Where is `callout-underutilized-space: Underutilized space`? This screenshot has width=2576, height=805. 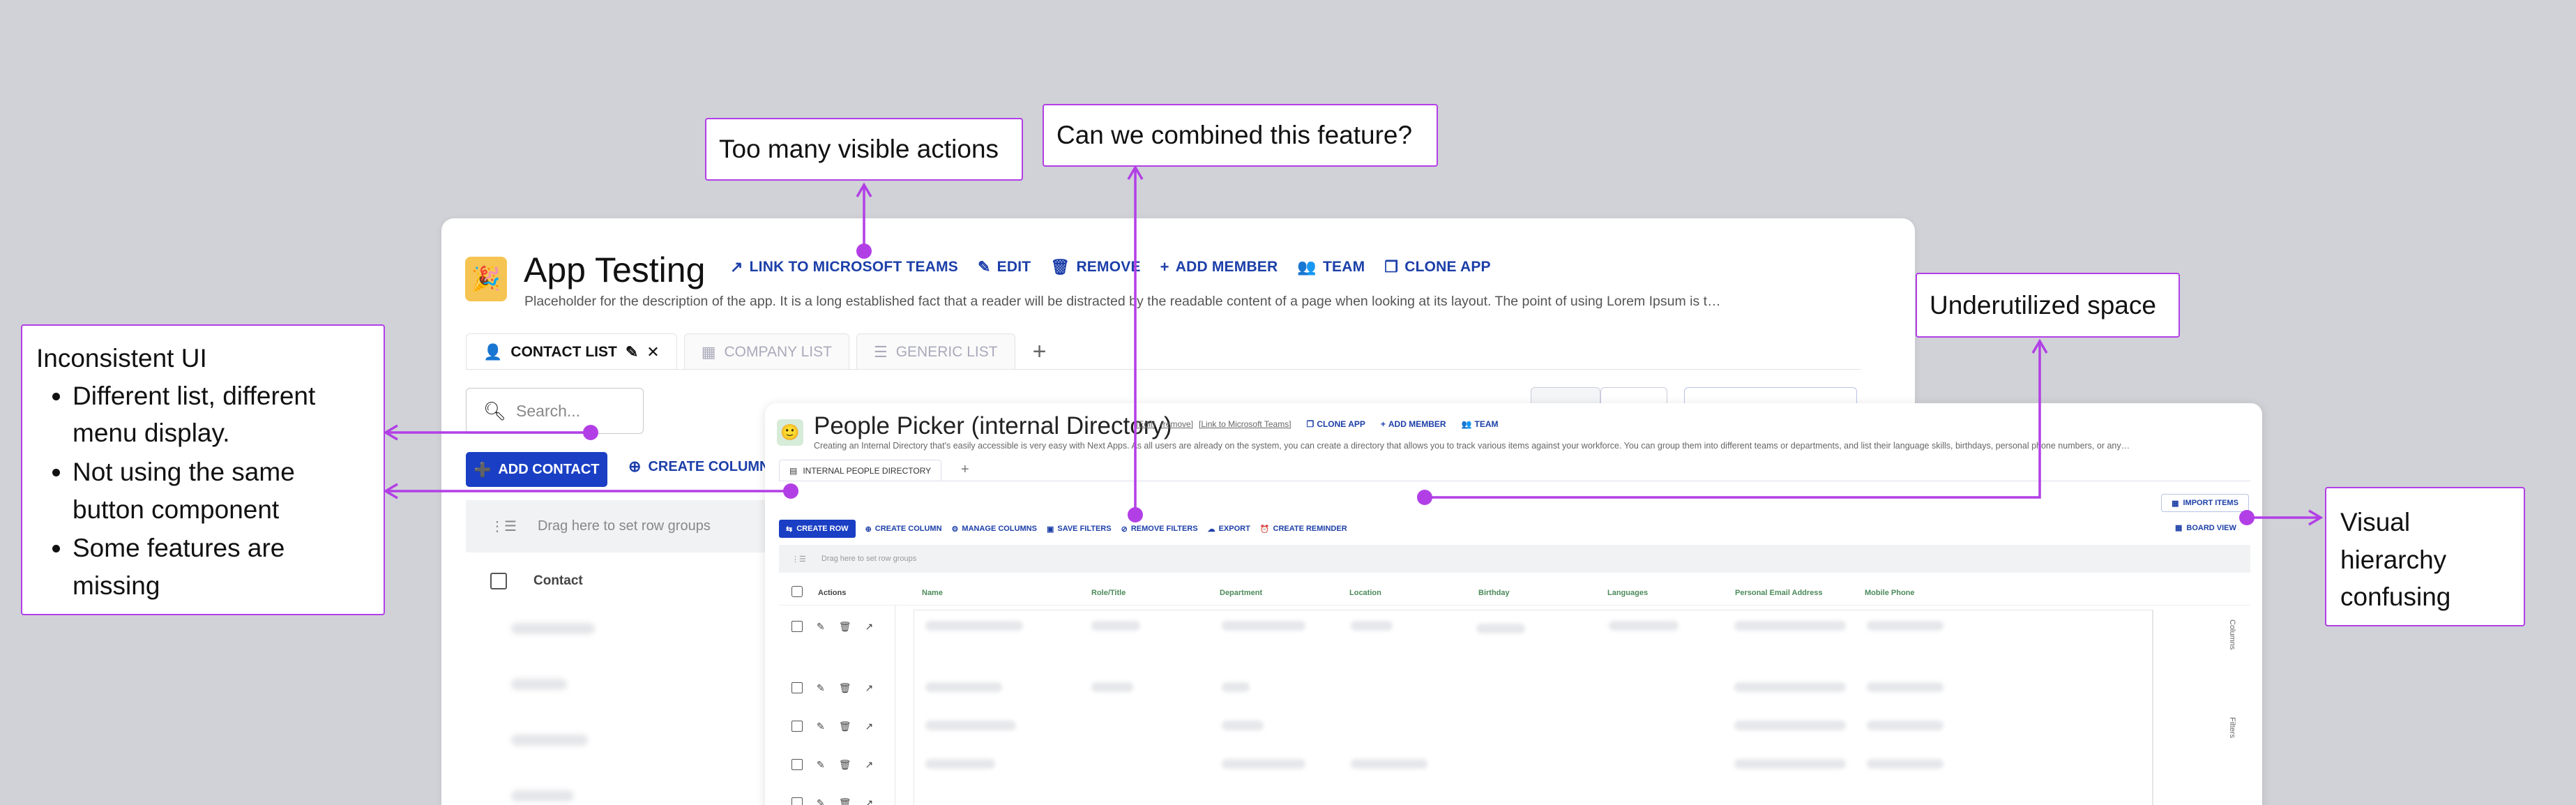
callout-underutilized-space: Underutilized space is located at coordinates (2048, 305).